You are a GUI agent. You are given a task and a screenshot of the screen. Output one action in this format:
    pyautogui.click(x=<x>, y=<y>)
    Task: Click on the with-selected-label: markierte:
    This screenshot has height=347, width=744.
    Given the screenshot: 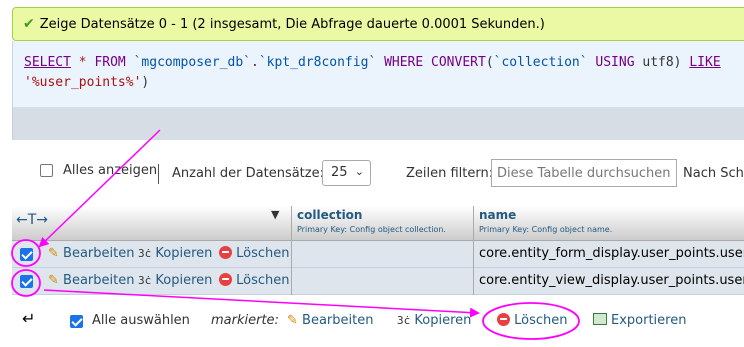 What is the action you would take?
    pyautogui.click(x=245, y=320)
    